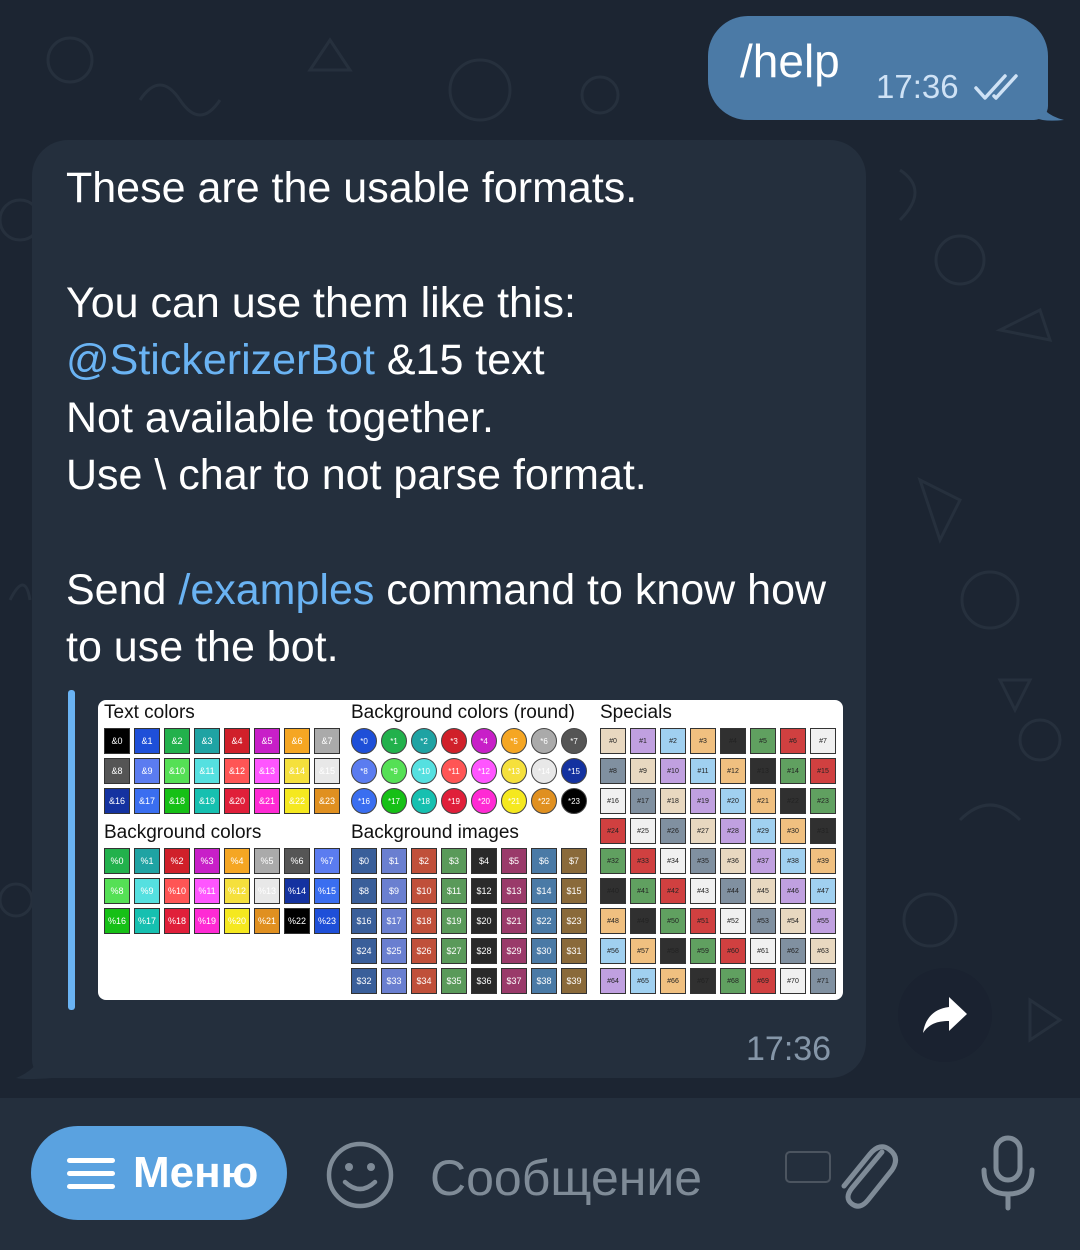 The width and height of the screenshot is (1080, 1250). What do you see at coordinates (643, 771) in the screenshot?
I see `format-swatch: #9` at bounding box center [643, 771].